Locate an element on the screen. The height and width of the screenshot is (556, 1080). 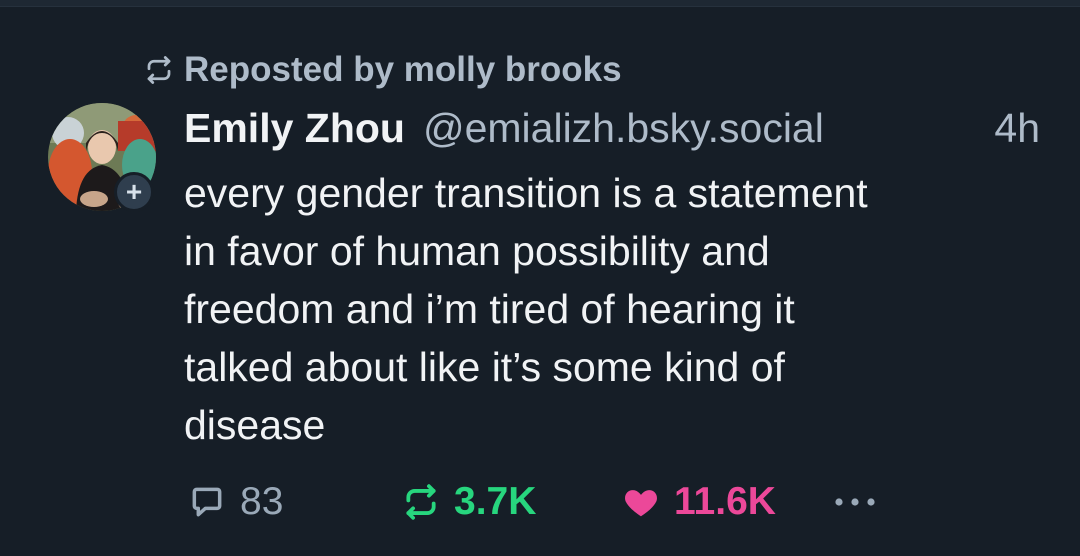
like-count: 11.6K is located at coordinates (725, 501).